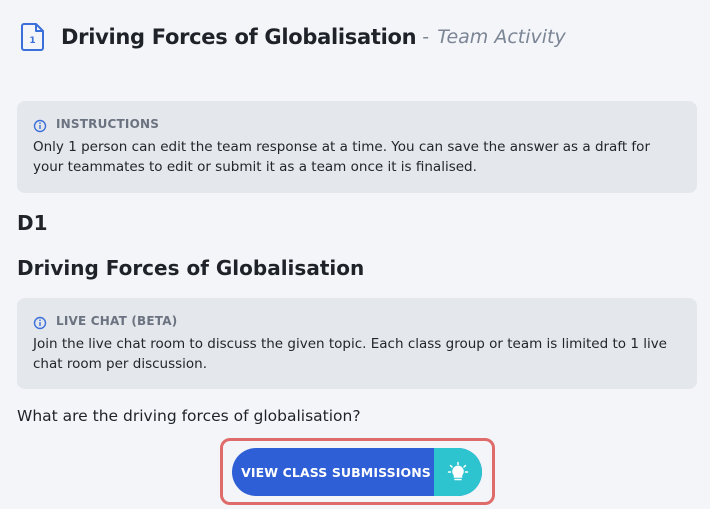 The image size is (710, 509). What do you see at coordinates (336, 472) in the screenshot?
I see `view-class-submissions-label: VIEW CLASS SUBMISSIONS` at bounding box center [336, 472].